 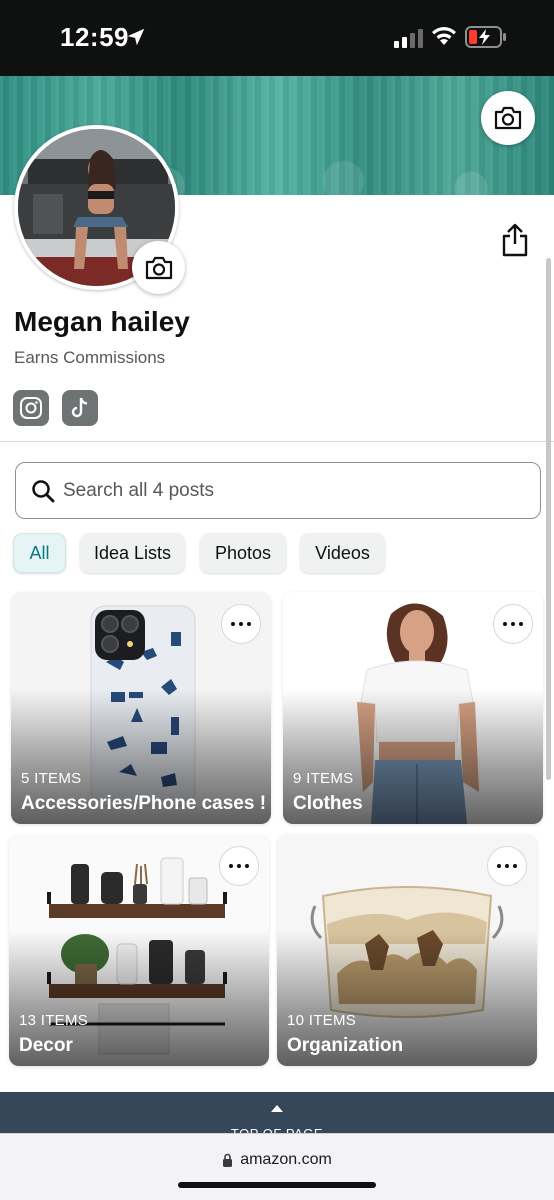 What do you see at coordinates (139, 490) in the screenshot?
I see `search-placeholder: Search all 4 posts` at bounding box center [139, 490].